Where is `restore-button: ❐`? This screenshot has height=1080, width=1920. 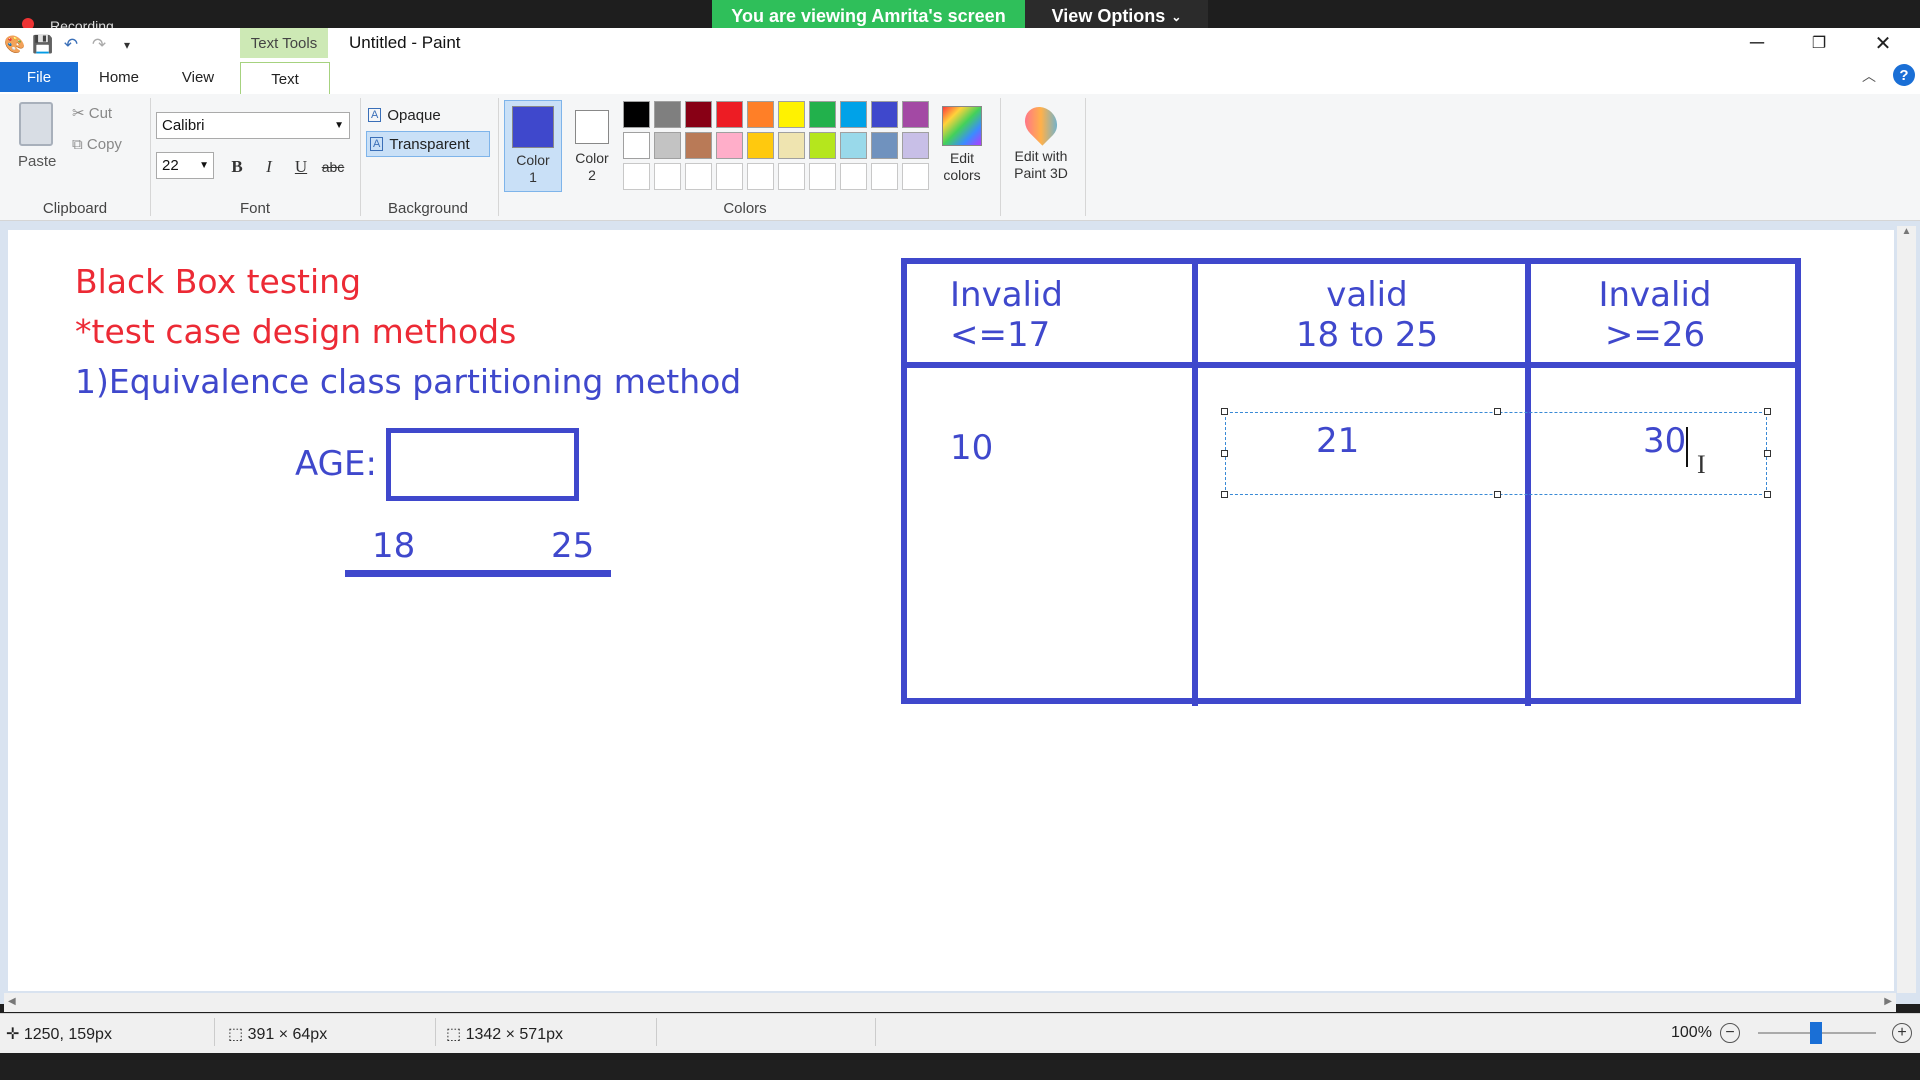 restore-button: ❐ is located at coordinates (1819, 43).